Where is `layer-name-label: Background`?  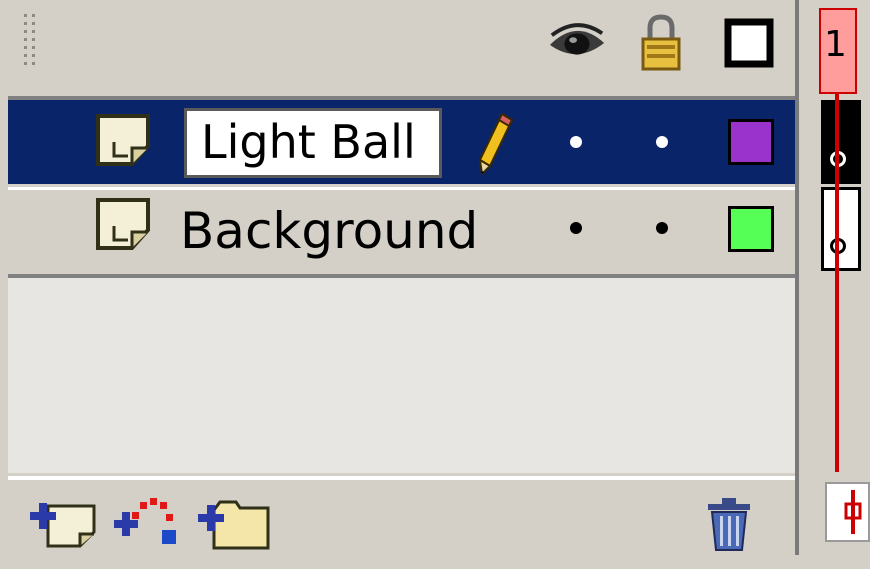
layer-name-label: Background is located at coordinates (329, 231).